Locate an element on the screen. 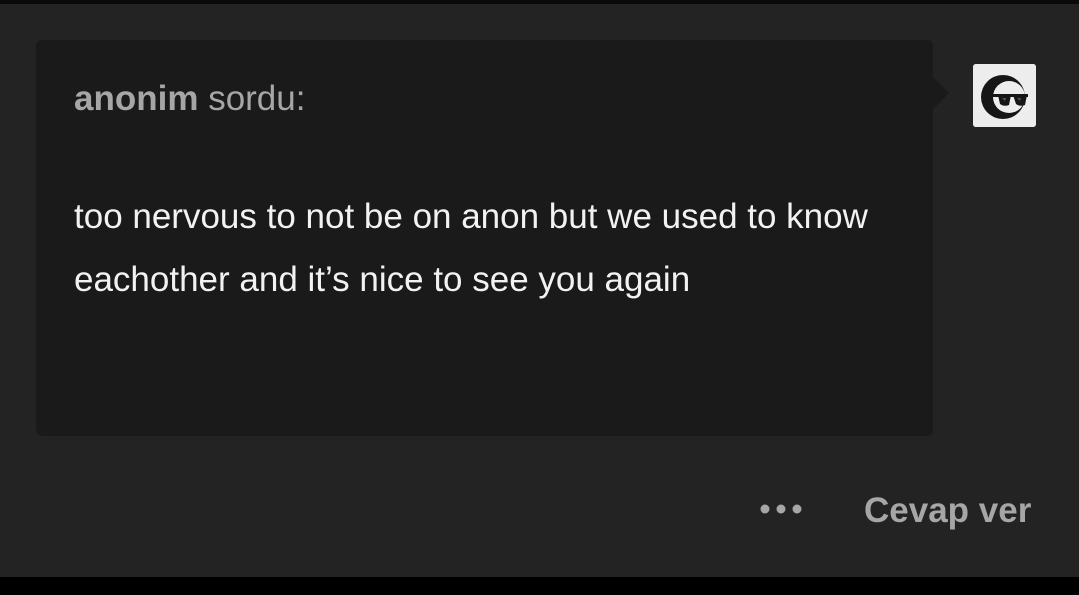  asker-verb: sordu: is located at coordinates (257, 98).